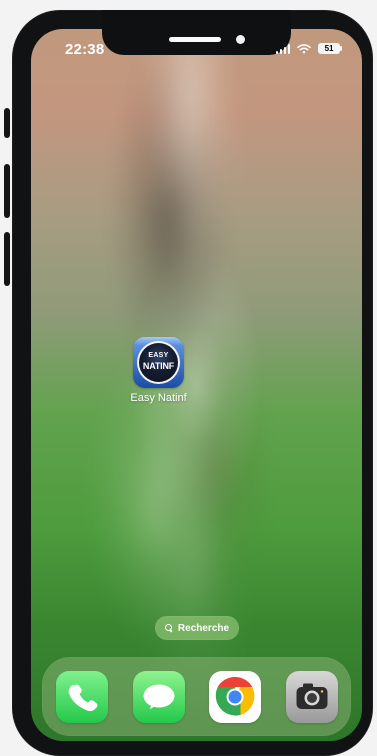 The image size is (377, 756). I want to click on easy-natinf-app-icon: EASY NATINF, so click(158, 362).